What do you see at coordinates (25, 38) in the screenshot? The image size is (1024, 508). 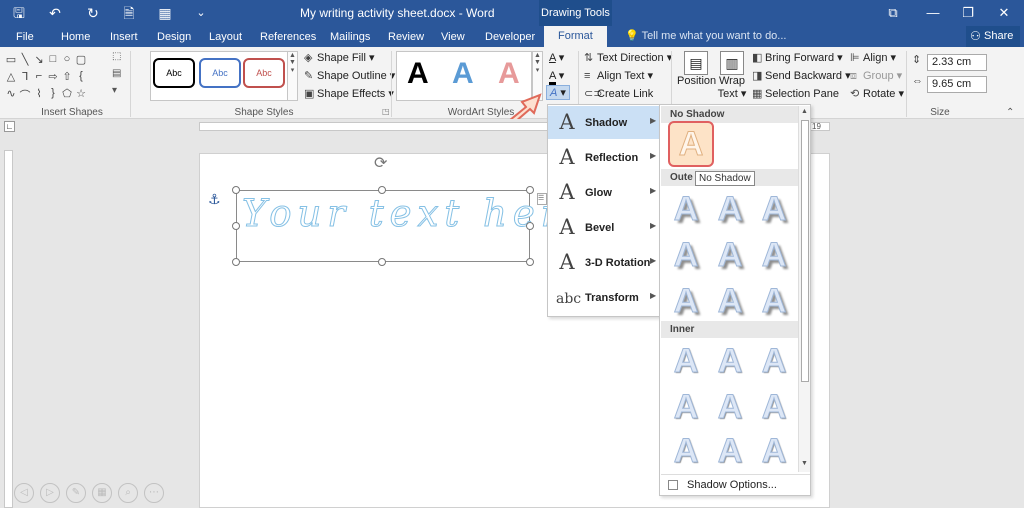 I see `tab-file: File` at bounding box center [25, 38].